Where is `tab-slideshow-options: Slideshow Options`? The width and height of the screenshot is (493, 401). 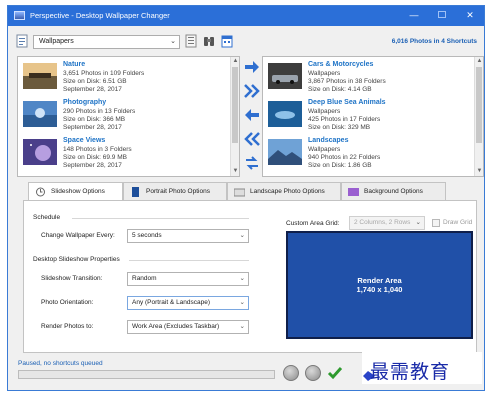 tab-slideshow-options: Slideshow Options is located at coordinates (75, 192).